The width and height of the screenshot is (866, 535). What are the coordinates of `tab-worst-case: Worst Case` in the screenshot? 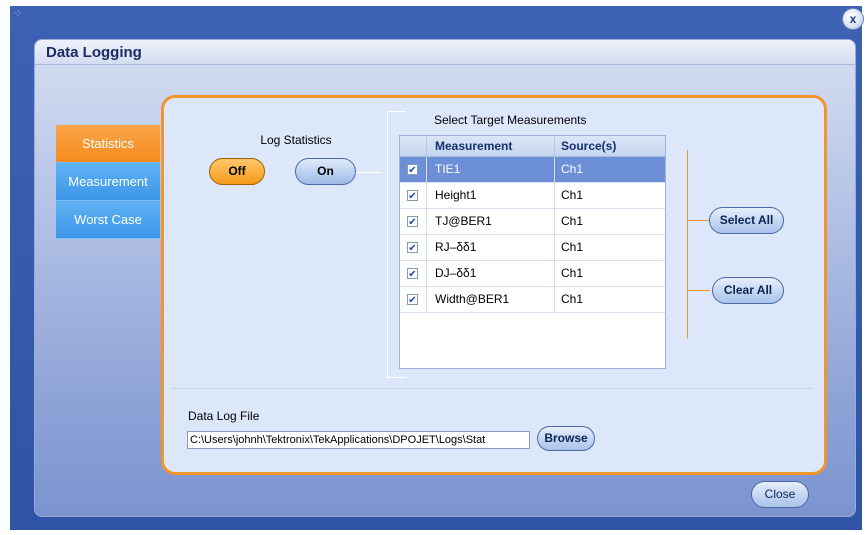 It's located at (108, 220).